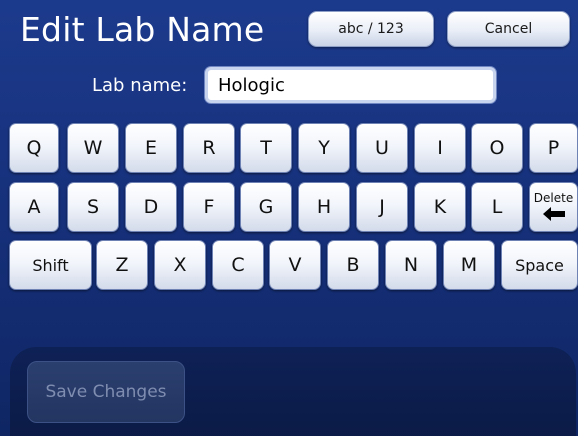 The image size is (578, 436). What do you see at coordinates (324, 207) in the screenshot?
I see `key-h: H` at bounding box center [324, 207].